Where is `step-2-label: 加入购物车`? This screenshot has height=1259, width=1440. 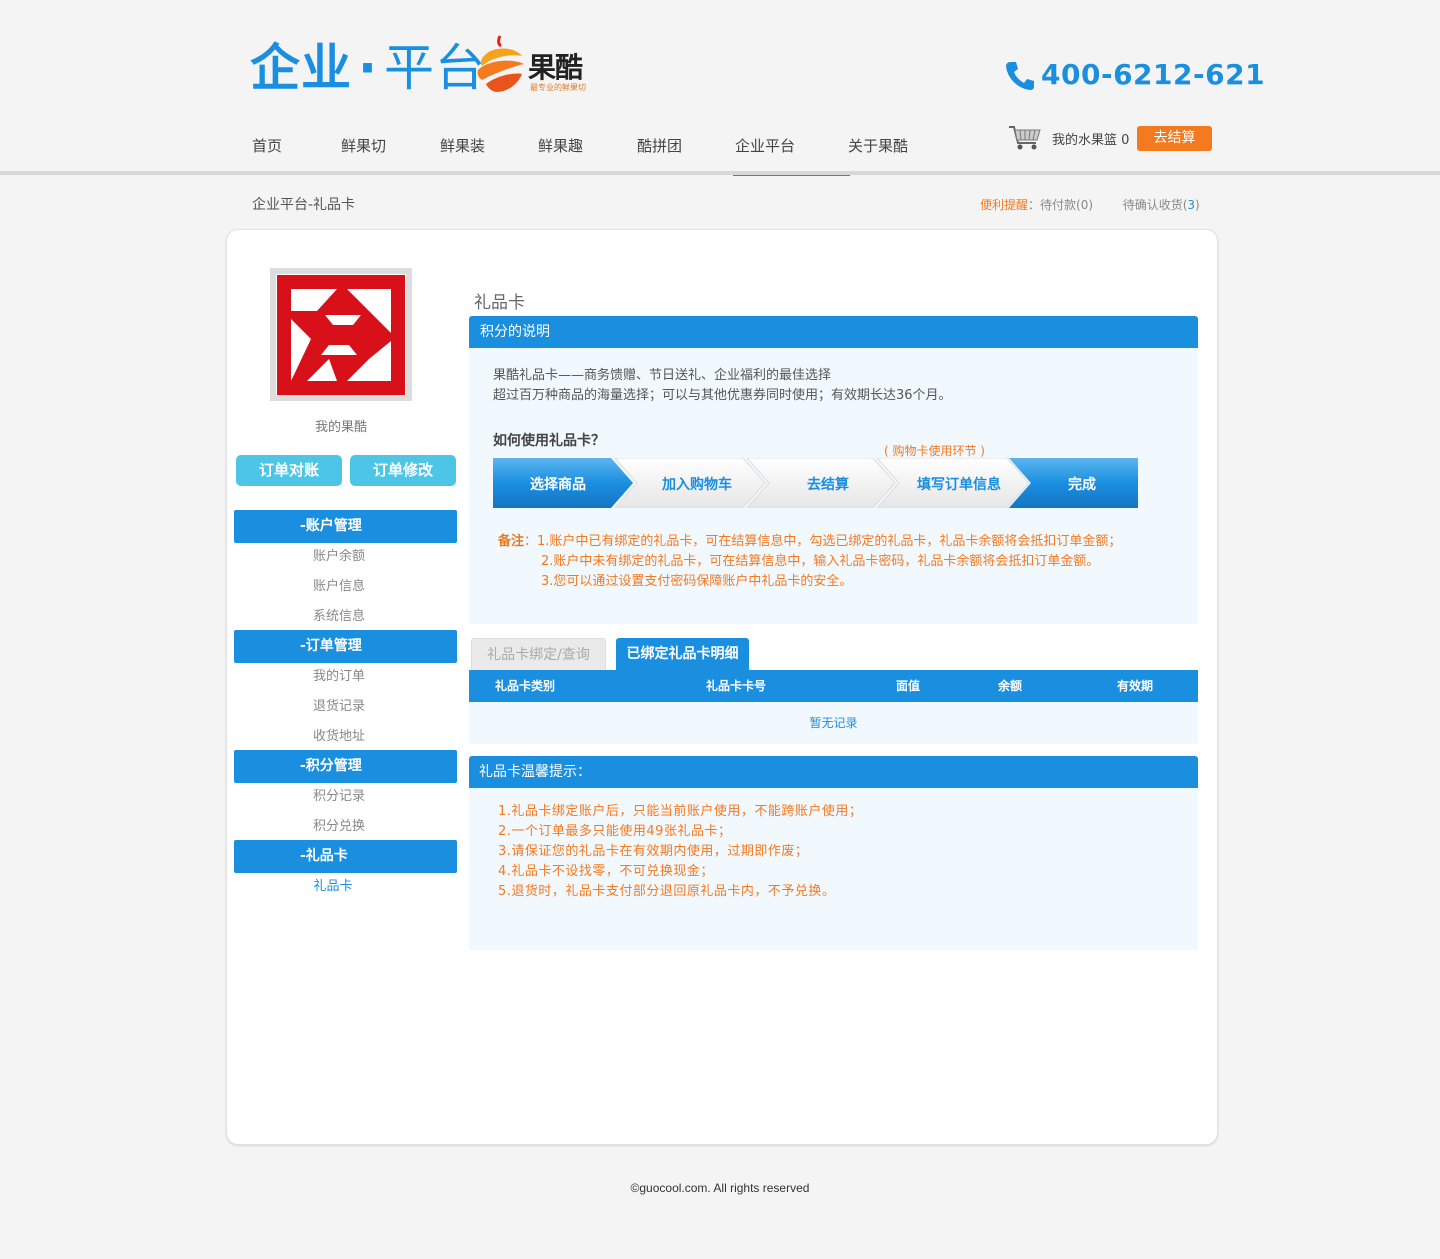 step-2-label: 加入购物车 is located at coordinates (696, 484).